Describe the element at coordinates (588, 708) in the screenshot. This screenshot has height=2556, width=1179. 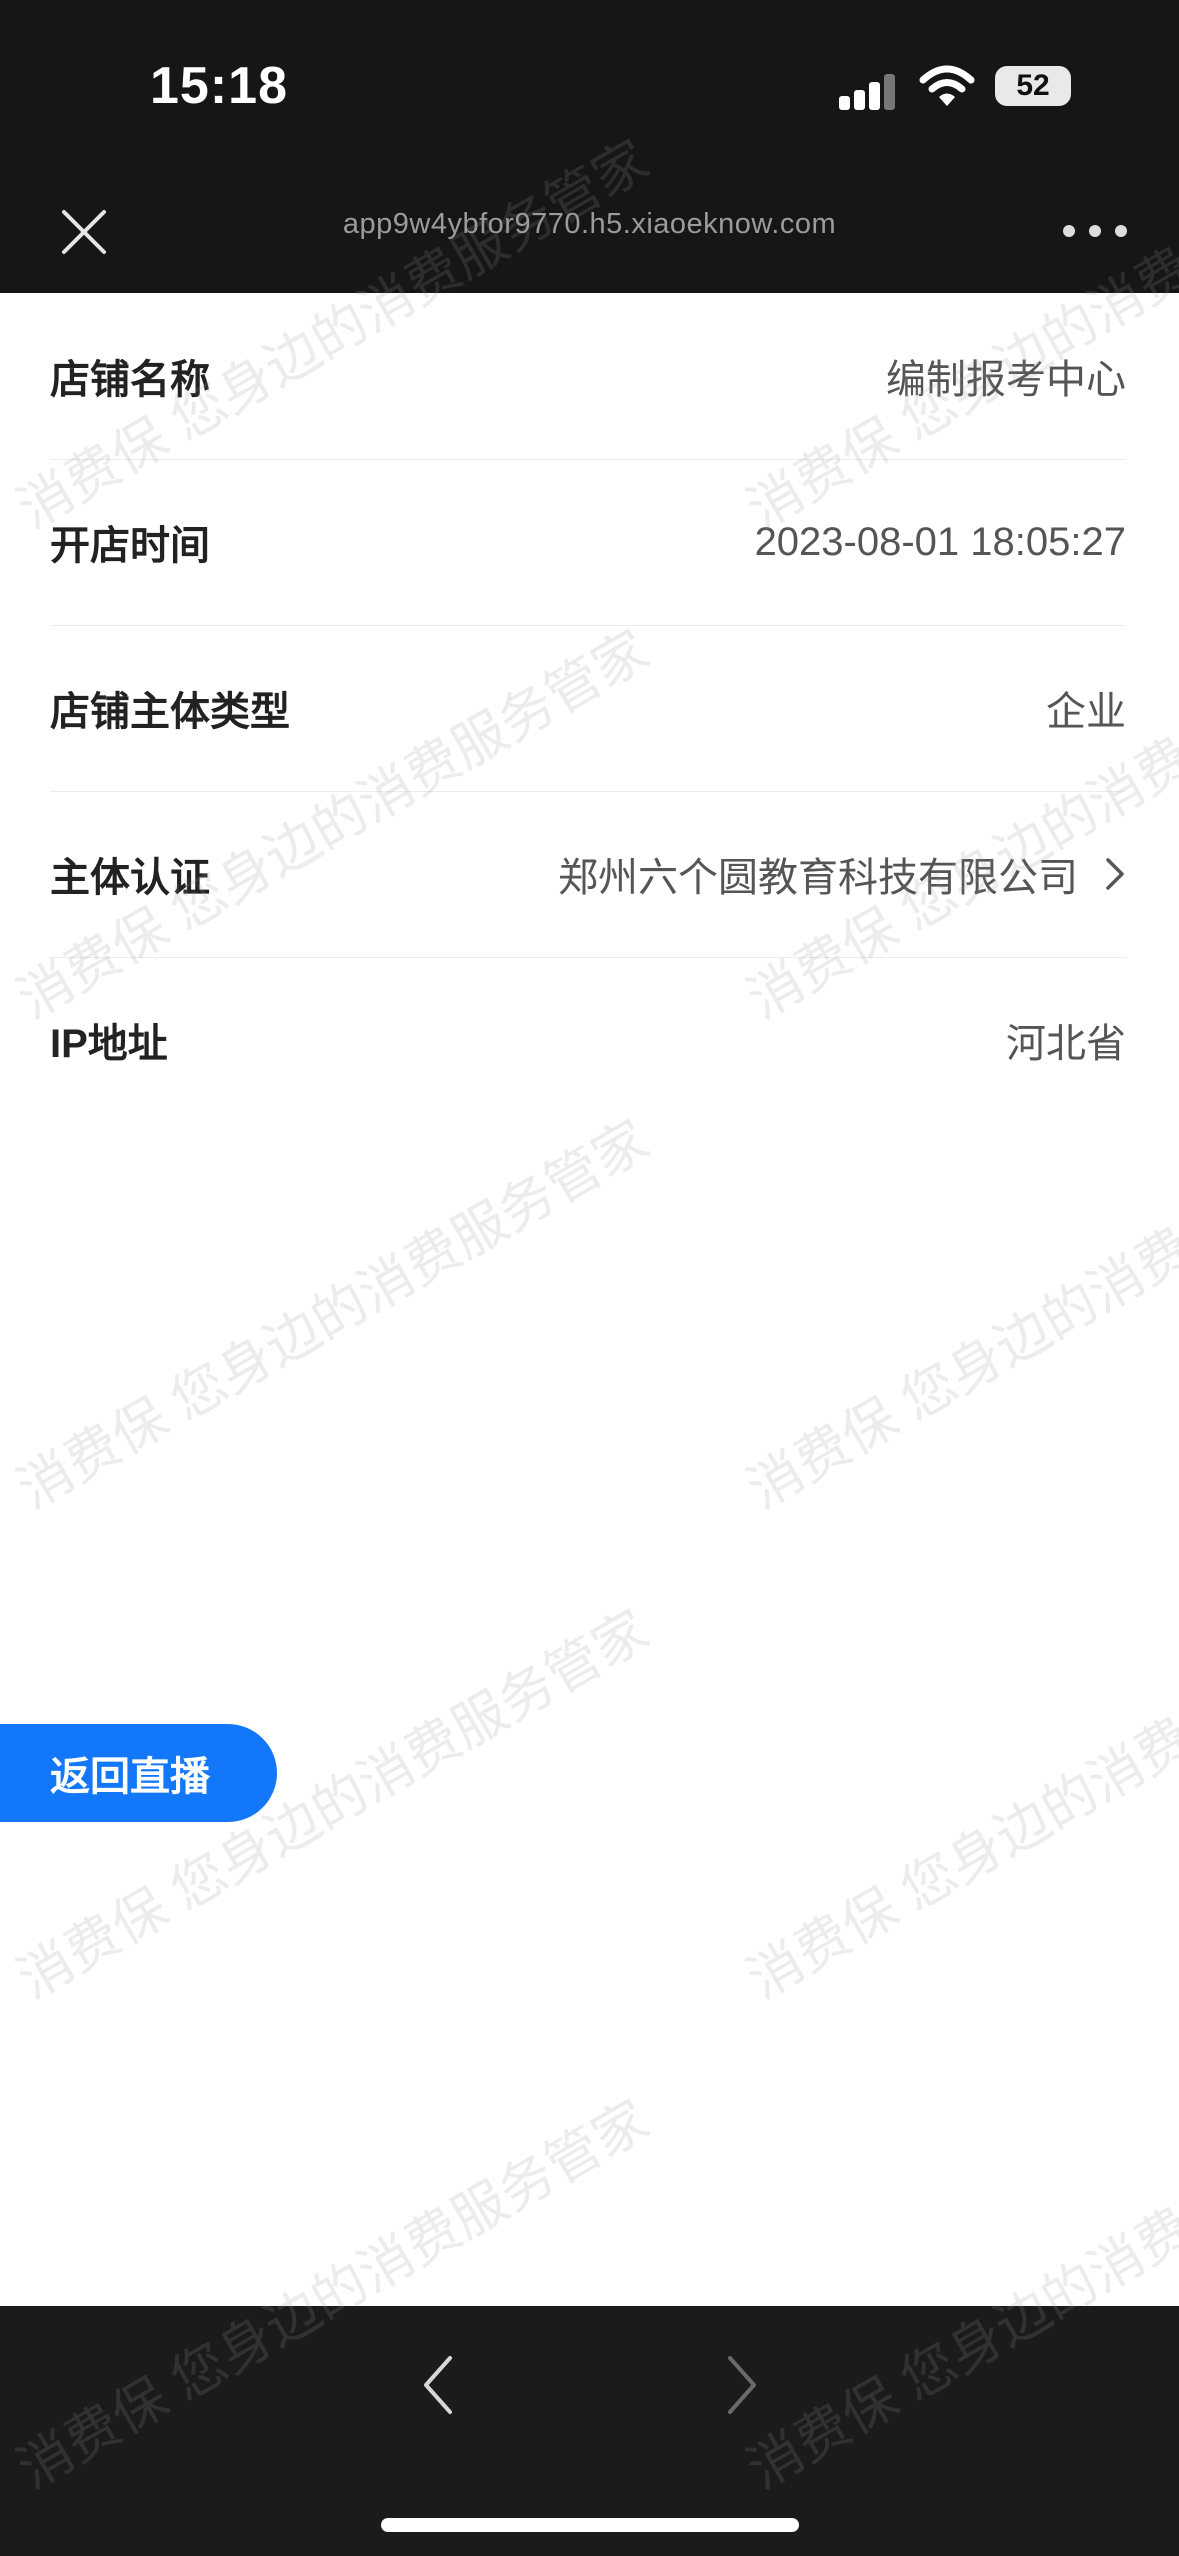
I see `row-entity-type: 店铺主体类型 企业` at that location.